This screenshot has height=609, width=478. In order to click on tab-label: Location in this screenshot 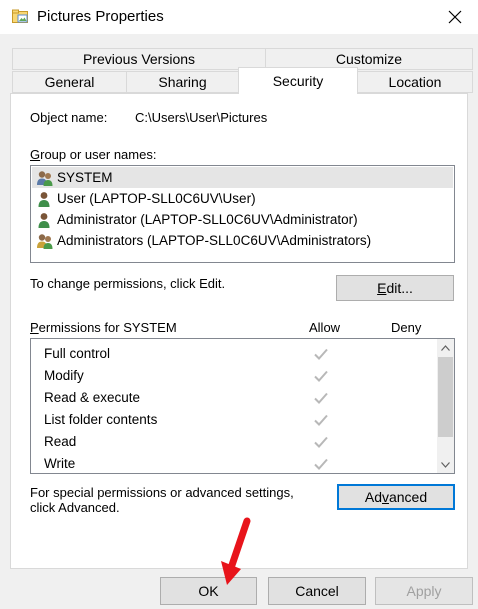, I will do `click(415, 82)`.